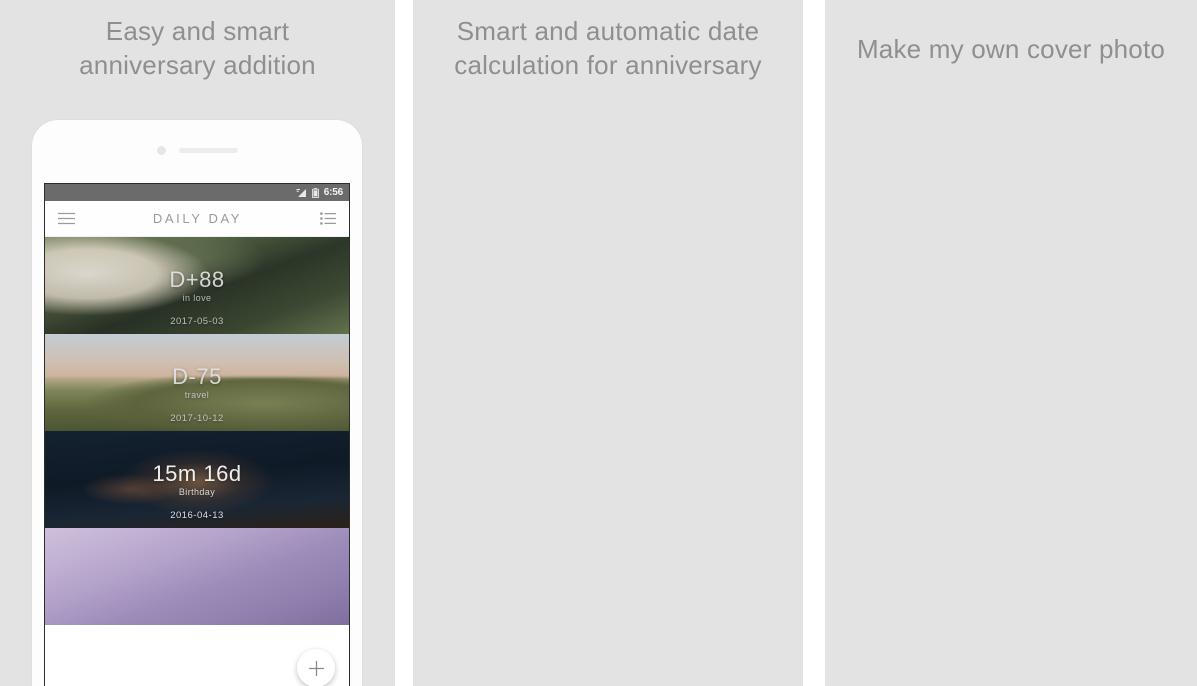  I want to click on list-view-icon, so click(328, 218).